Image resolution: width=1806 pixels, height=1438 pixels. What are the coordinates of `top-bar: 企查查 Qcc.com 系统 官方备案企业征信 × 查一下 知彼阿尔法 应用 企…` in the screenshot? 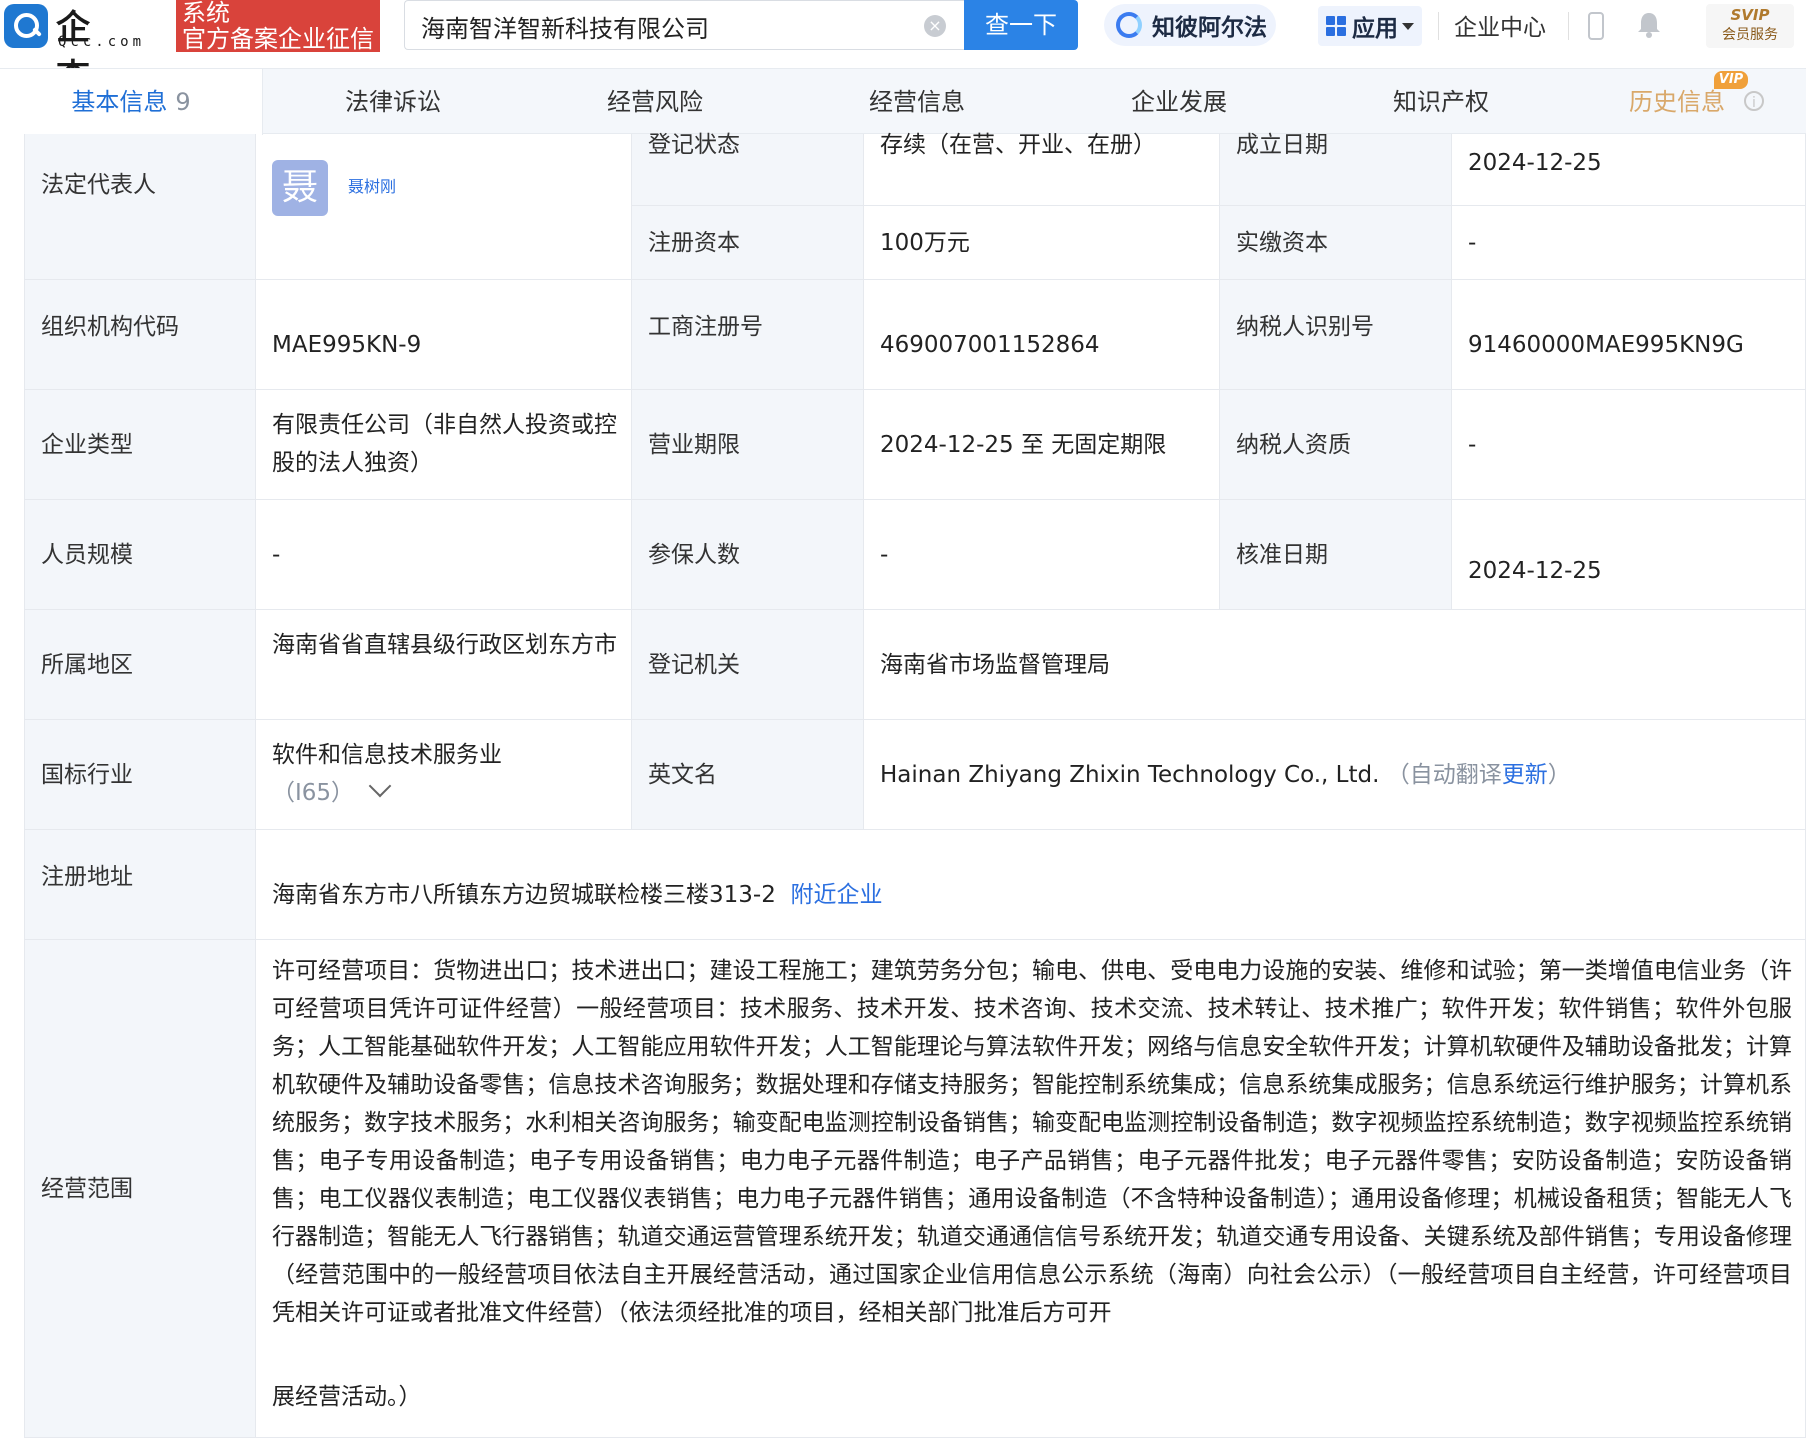 It's located at (903, 73).